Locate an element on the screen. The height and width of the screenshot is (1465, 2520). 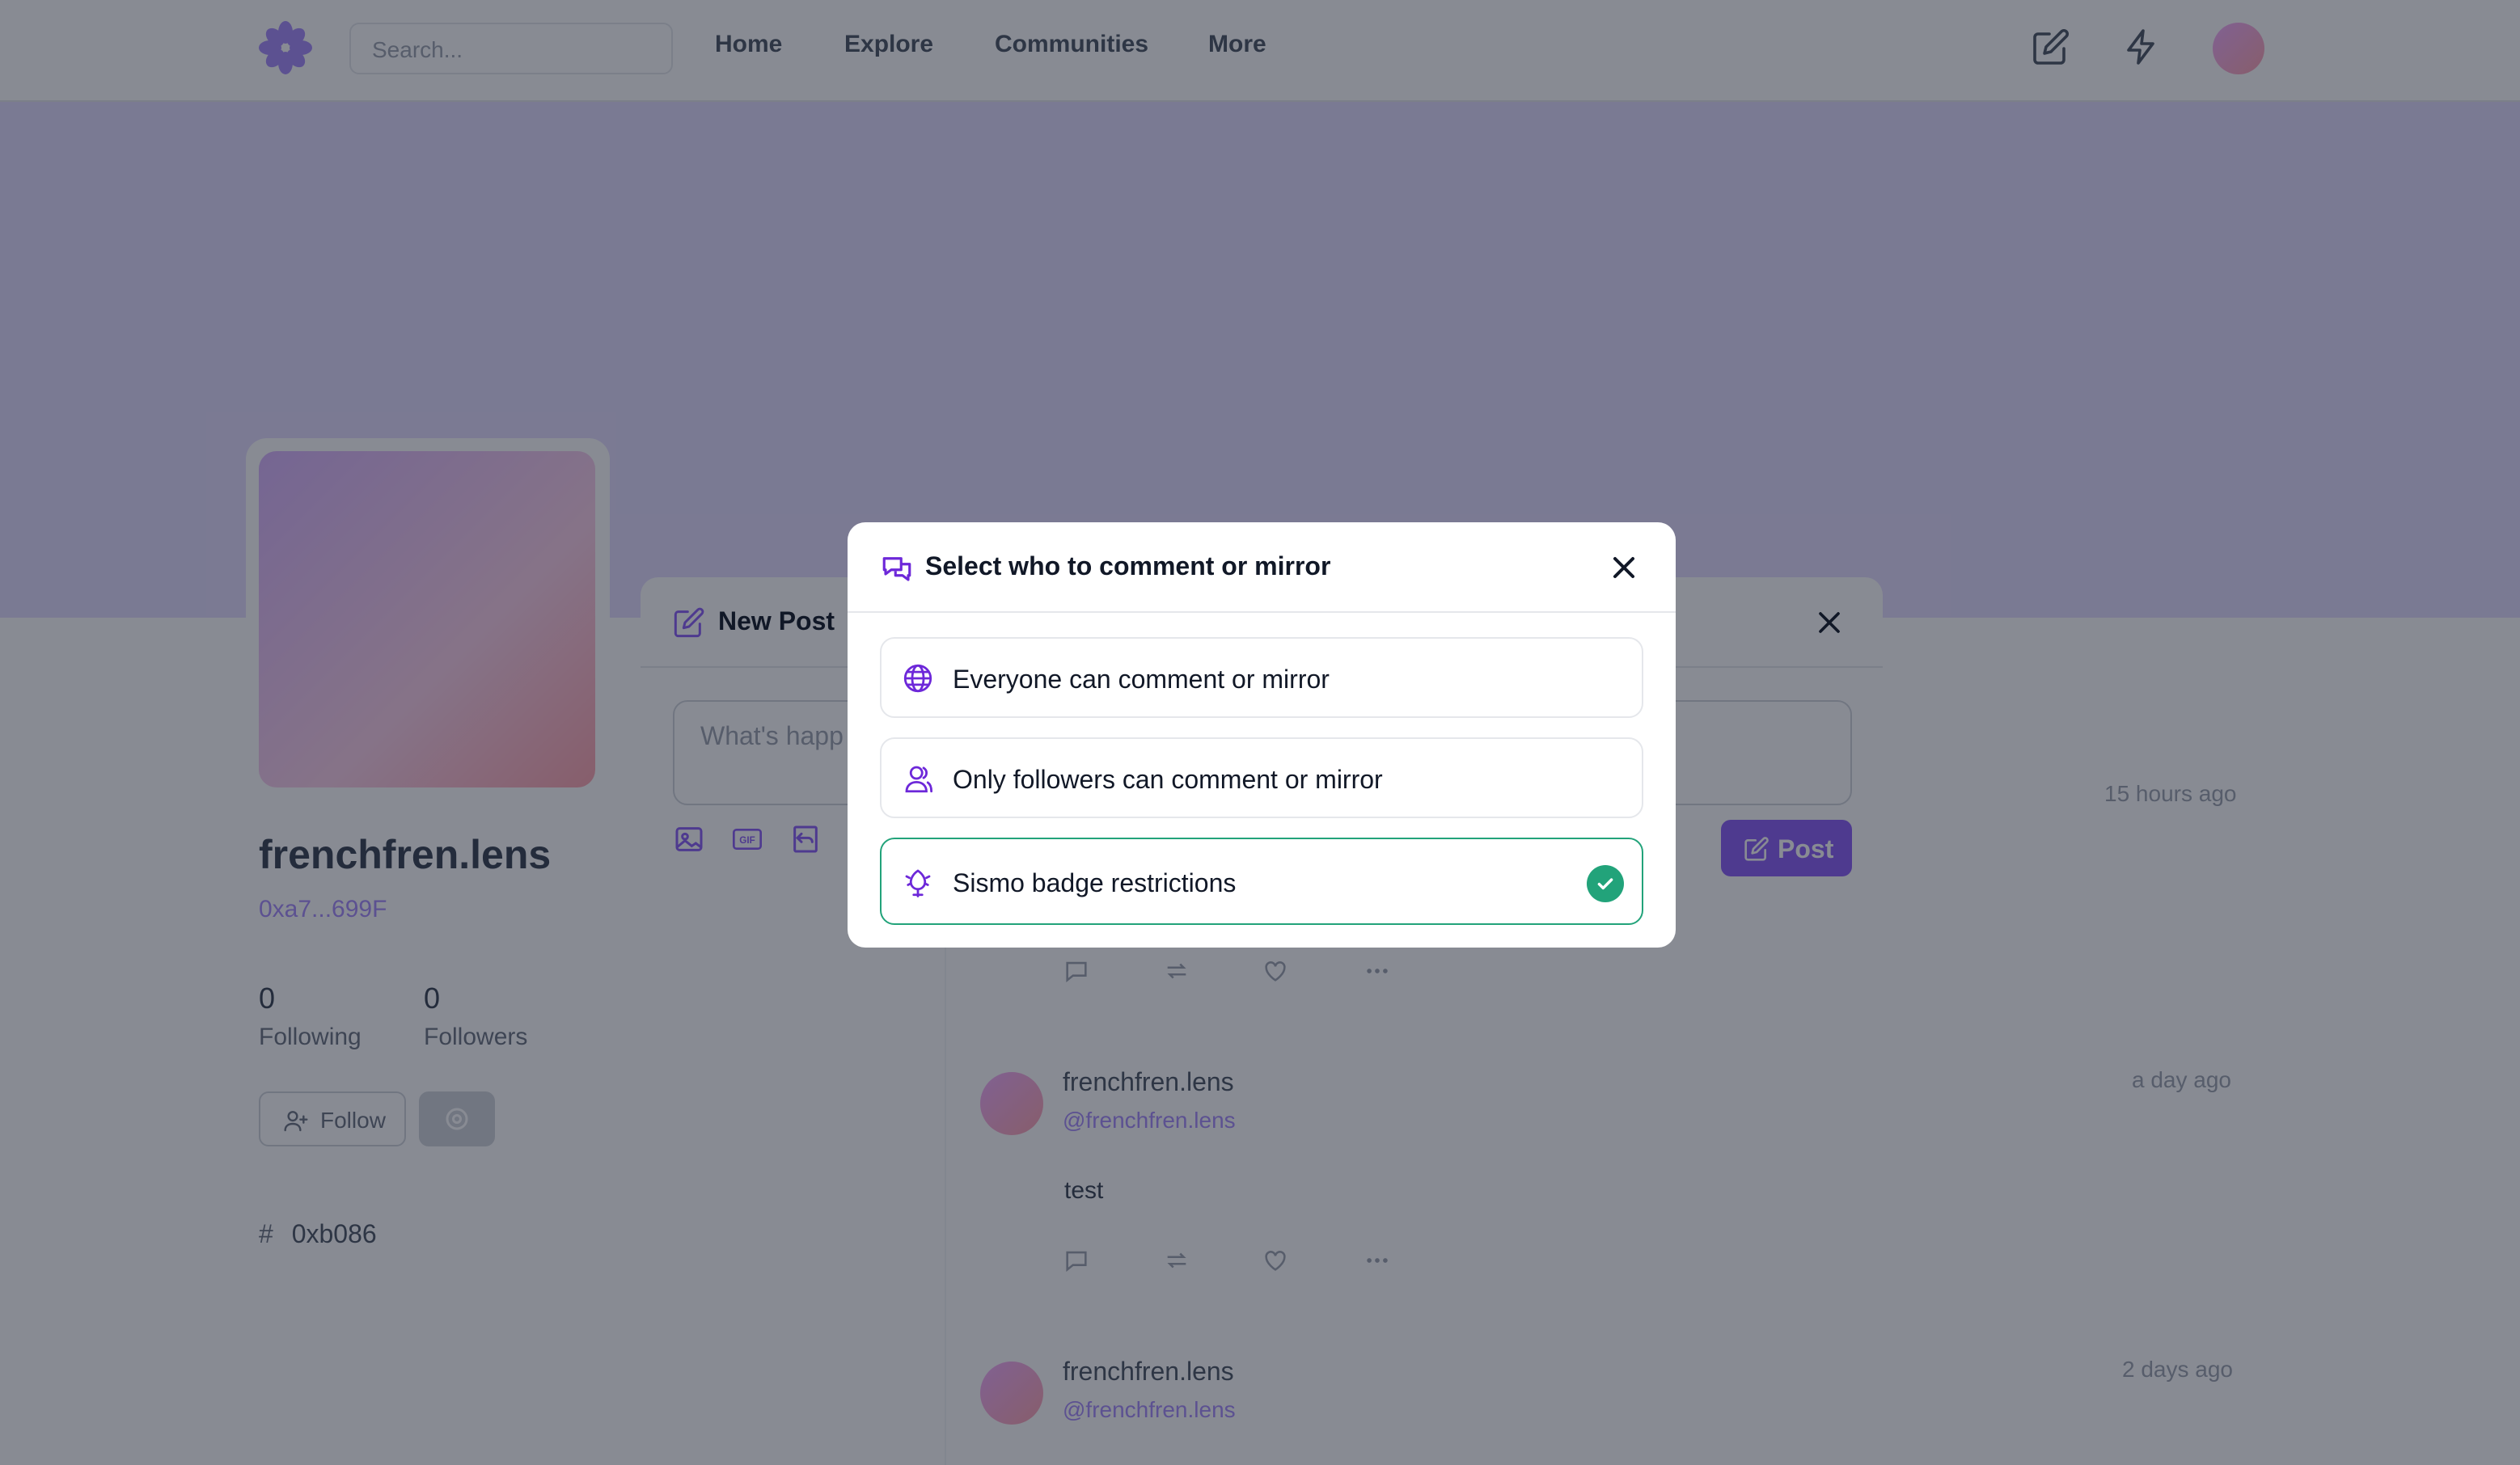
modal-title: Select who to comment or mirror is located at coordinates (1128, 566).